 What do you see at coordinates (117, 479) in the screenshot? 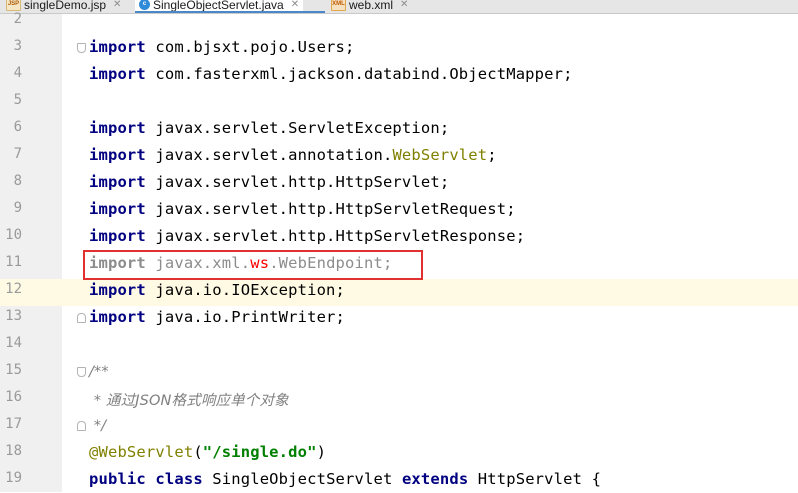
I see `code-token: public` at bounding box center [117, 479].